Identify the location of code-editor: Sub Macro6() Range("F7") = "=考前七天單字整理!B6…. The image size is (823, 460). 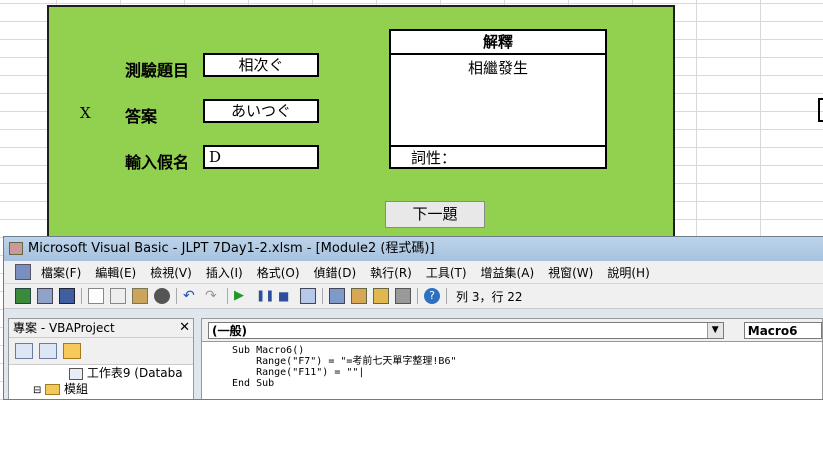
(512, 365).